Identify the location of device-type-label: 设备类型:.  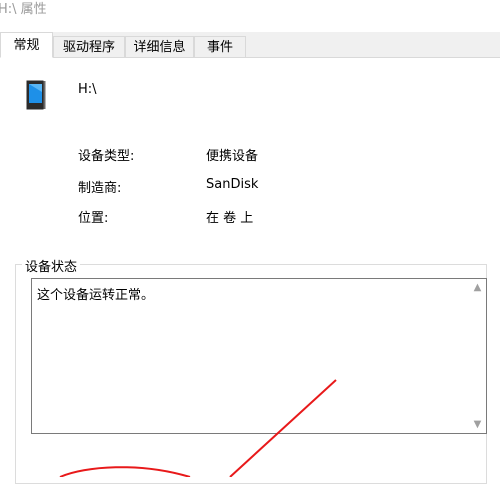
(106, 156).